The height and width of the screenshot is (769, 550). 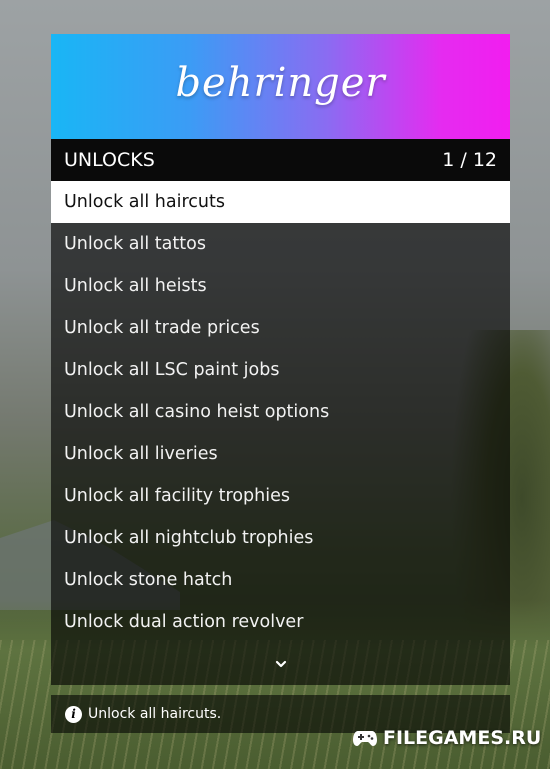 What do you see at coordinates (148, 580) in the screenshot?
I see `menu-item-label: Unlock stone hatch` at bounding box center [148, 580].